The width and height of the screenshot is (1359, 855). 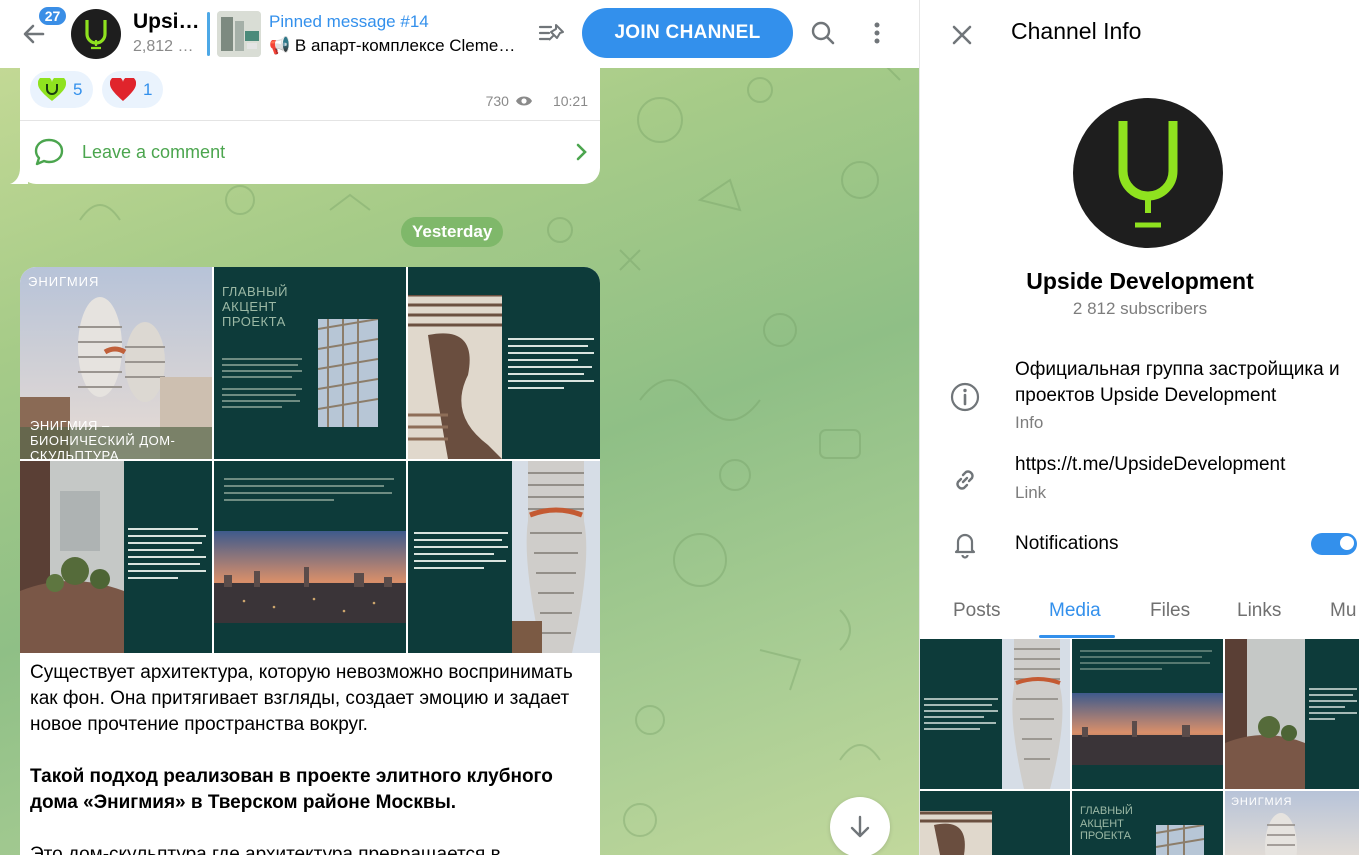 What do you see at coordinates (977, 611) in the screenshot?
I see `tab-posts: Posts` at bounding box center [977, 611].